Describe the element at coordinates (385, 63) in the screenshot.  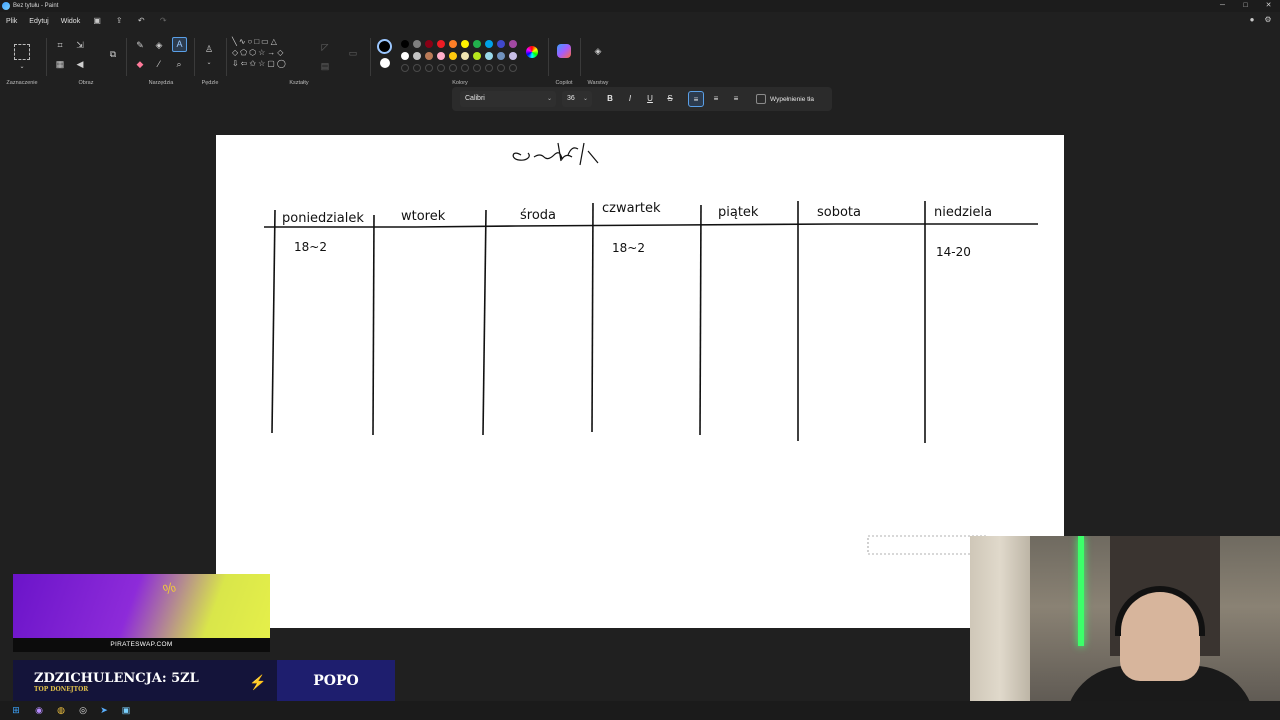
I see `secondary-color` at that location.